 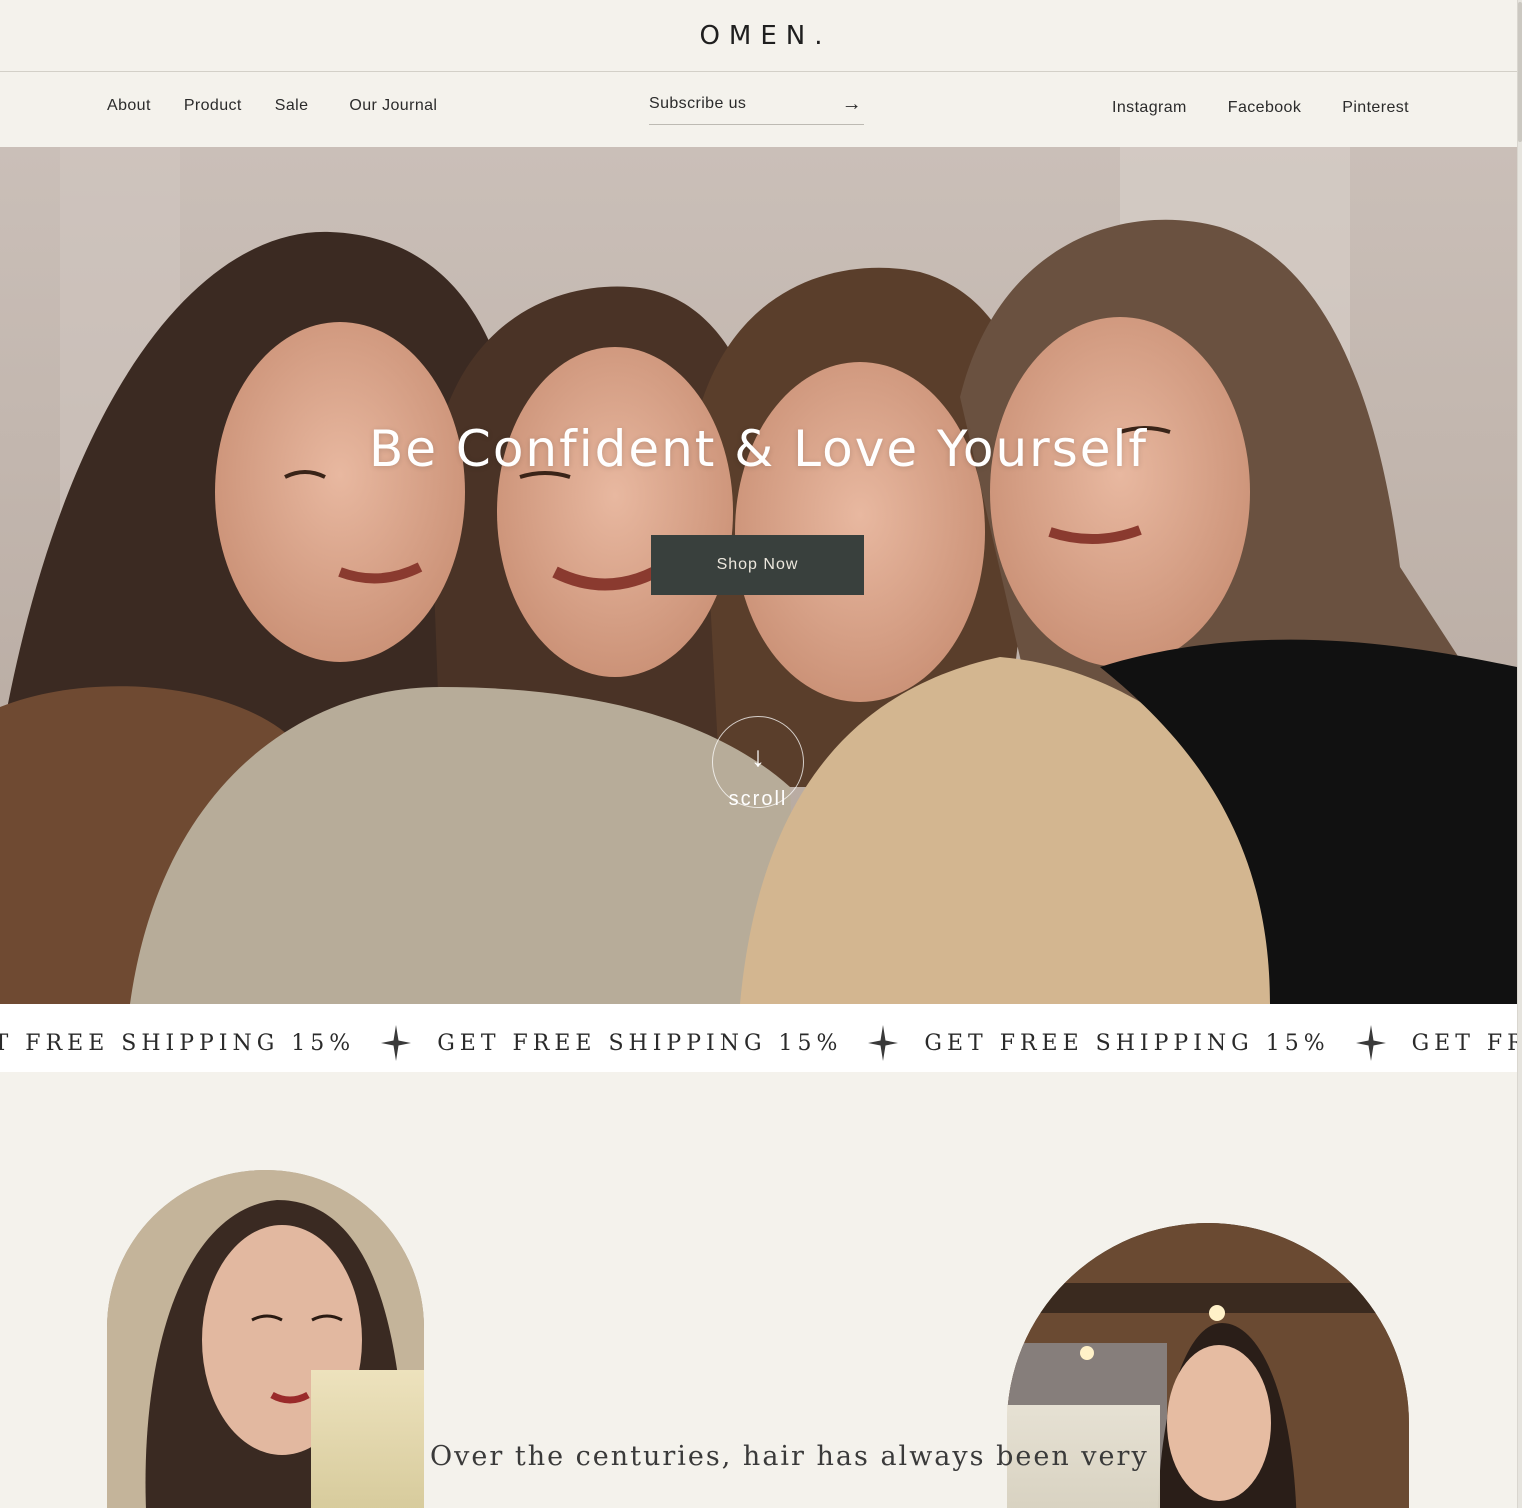 I want to click on social-link-facebook: Facebook, so click(x=1264, y=108).